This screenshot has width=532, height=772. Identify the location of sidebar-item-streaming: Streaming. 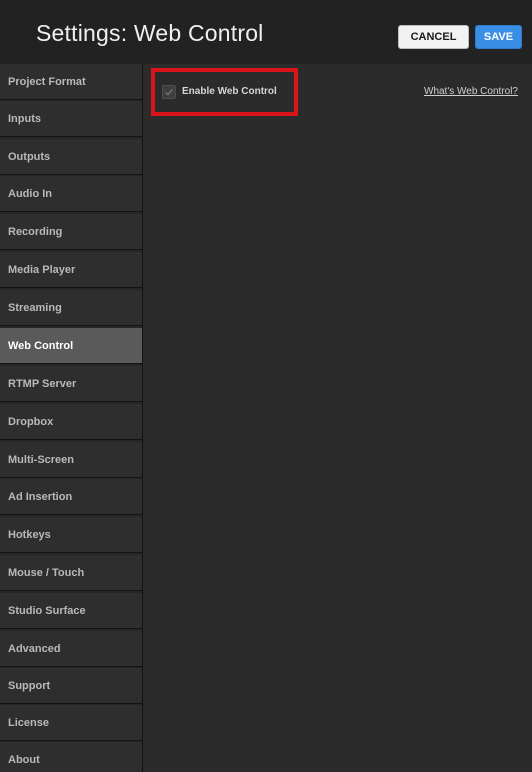
(71, 308).